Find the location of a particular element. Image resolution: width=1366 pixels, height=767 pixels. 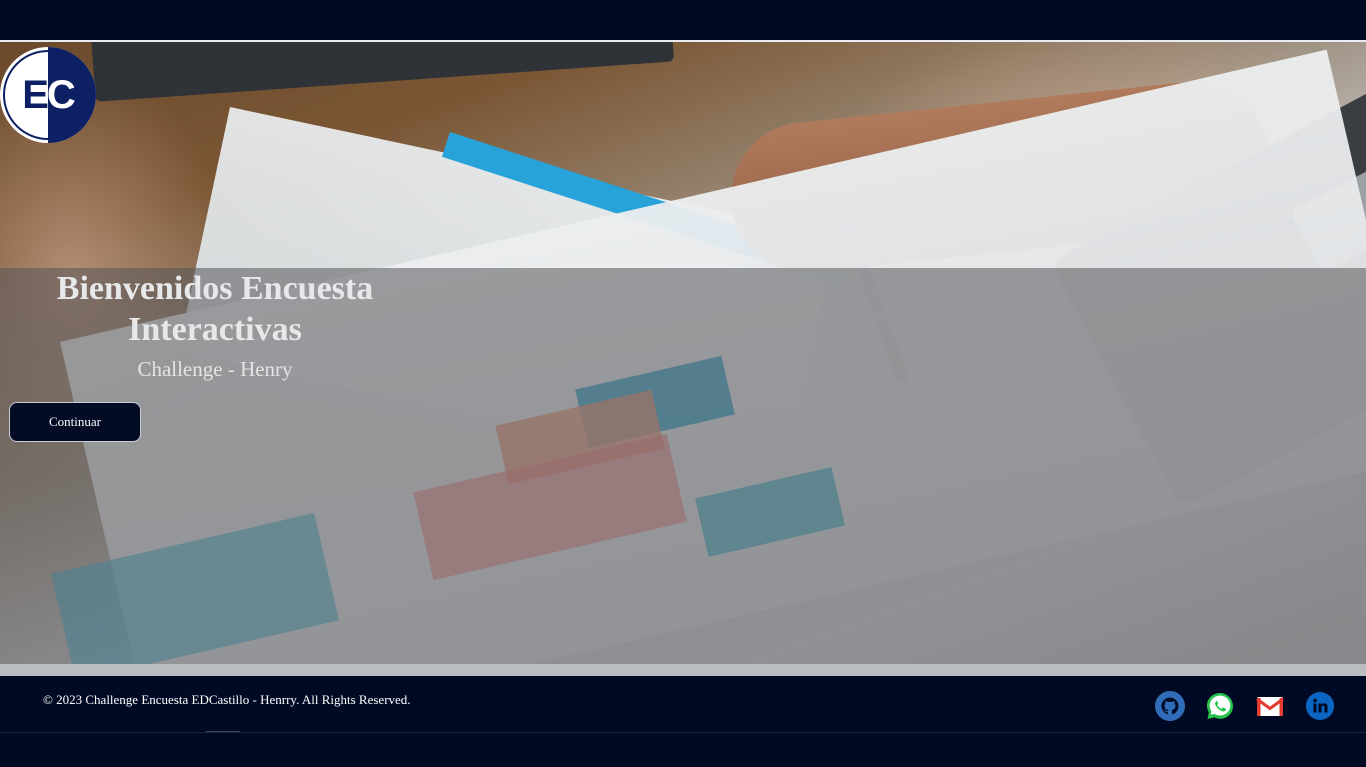

linkedin-icon is located at coordinates (1320, 706).